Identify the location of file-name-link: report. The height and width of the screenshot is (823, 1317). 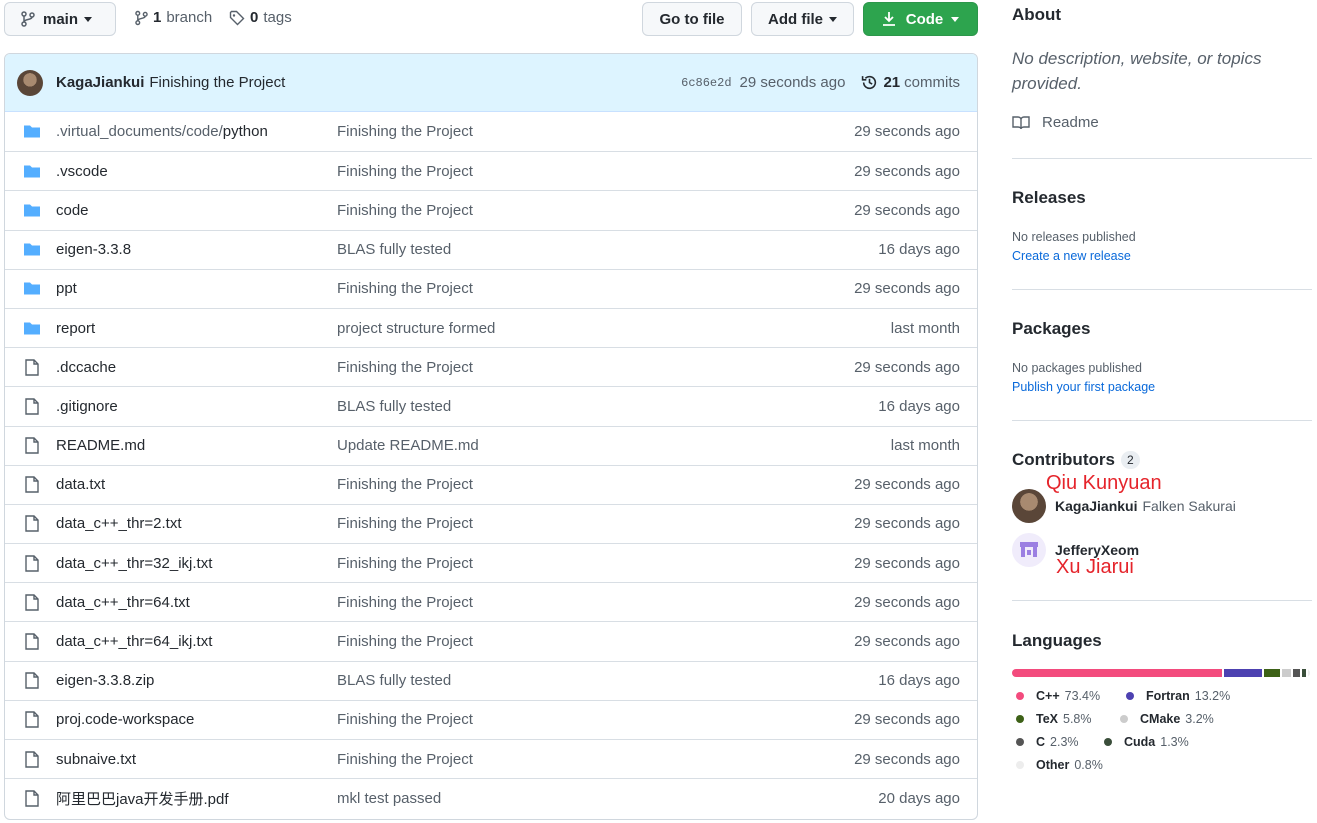
(196, 328).